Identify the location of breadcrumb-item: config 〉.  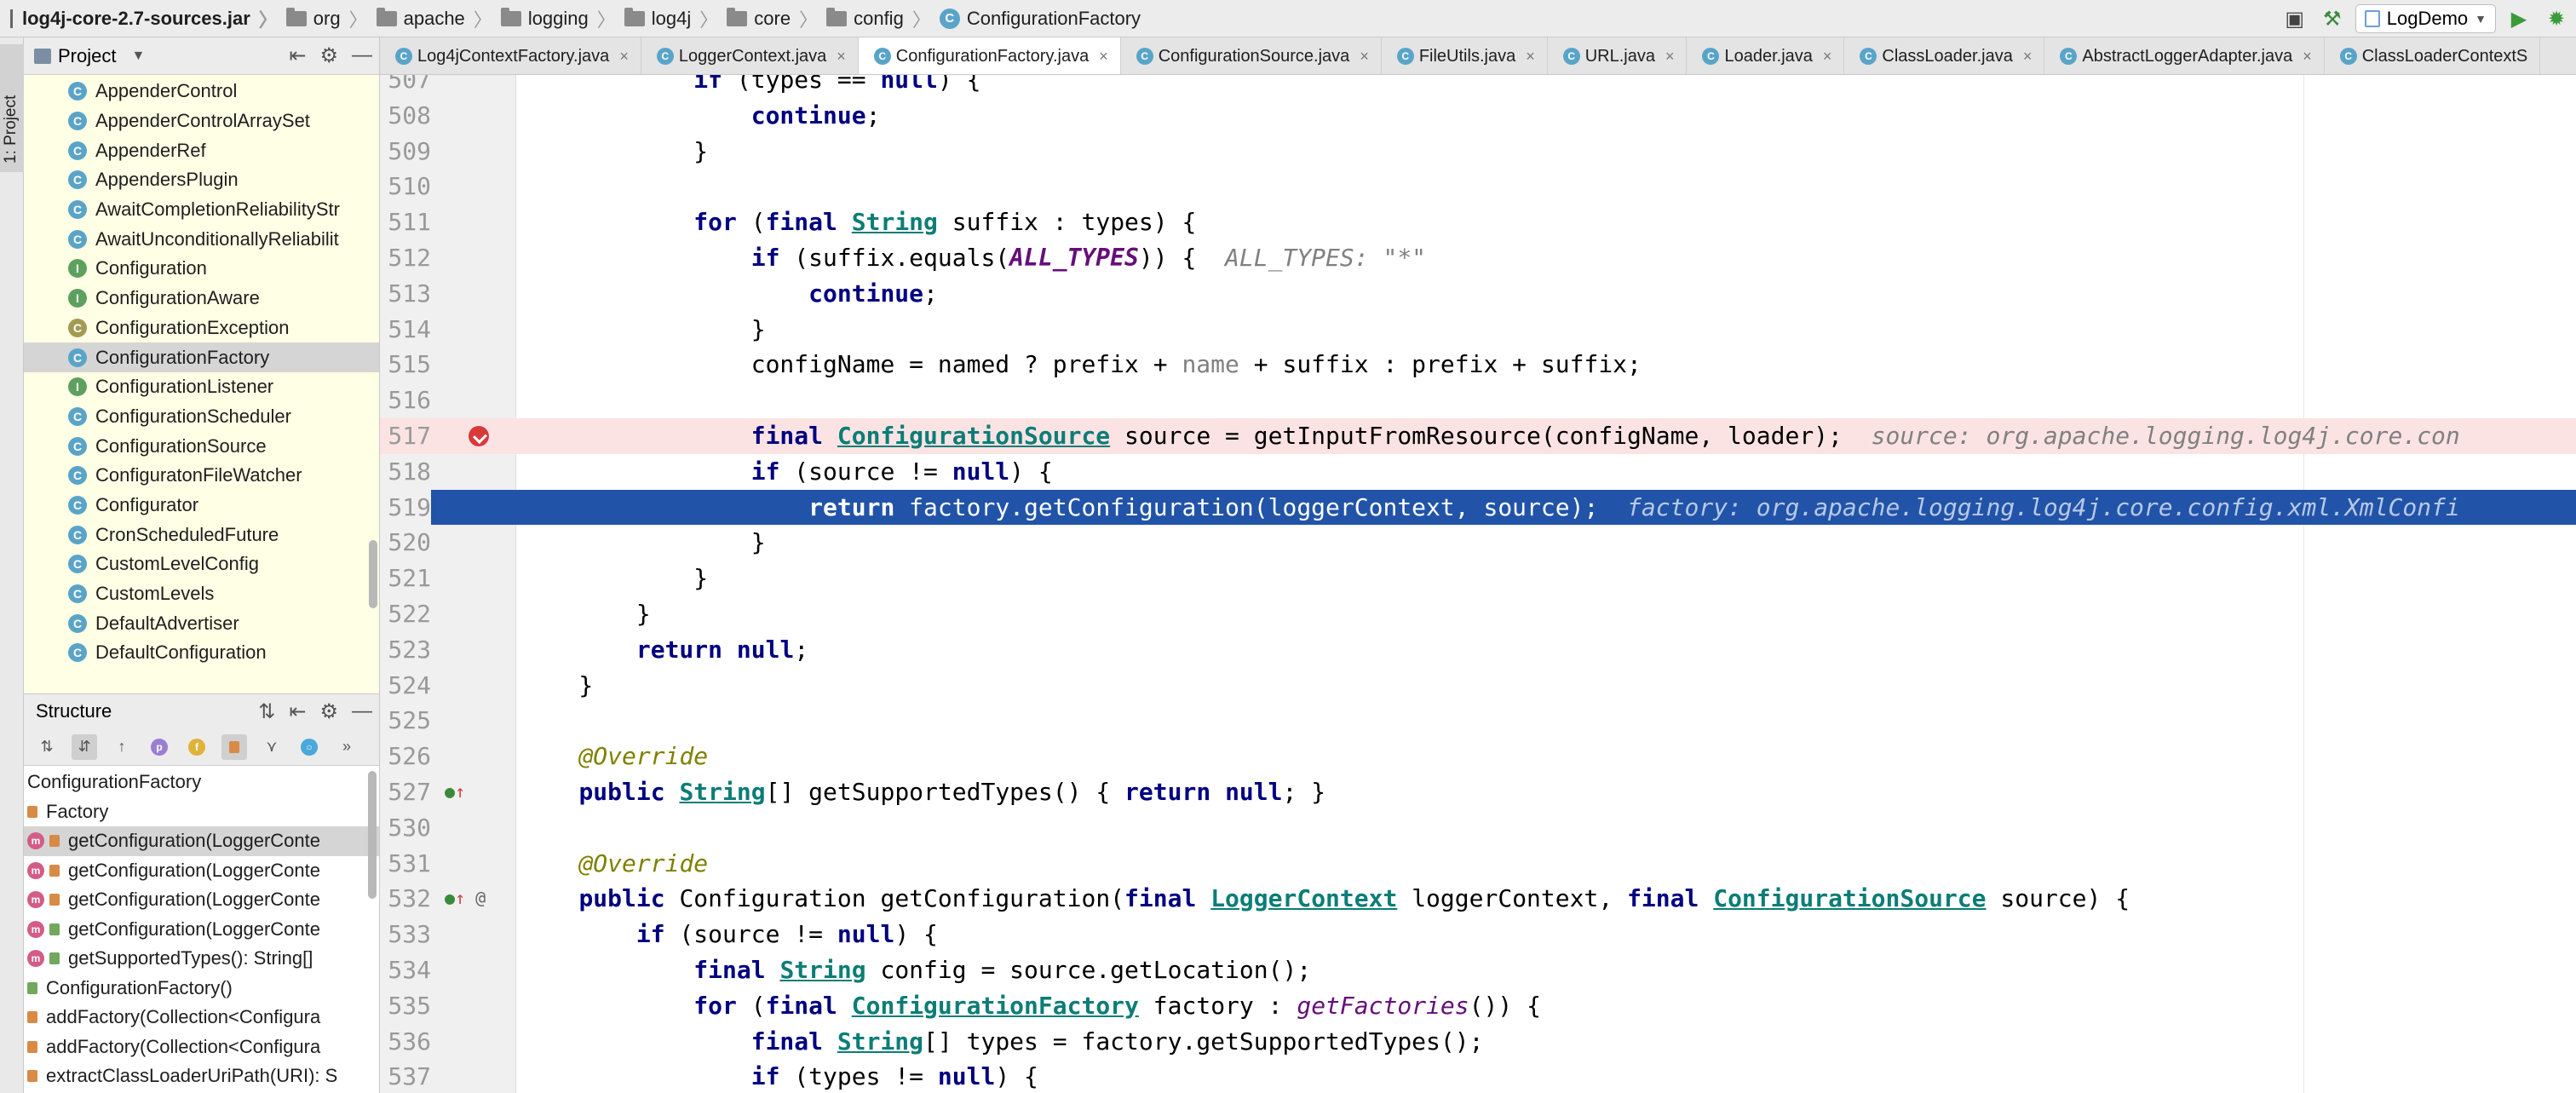
(878, 18).